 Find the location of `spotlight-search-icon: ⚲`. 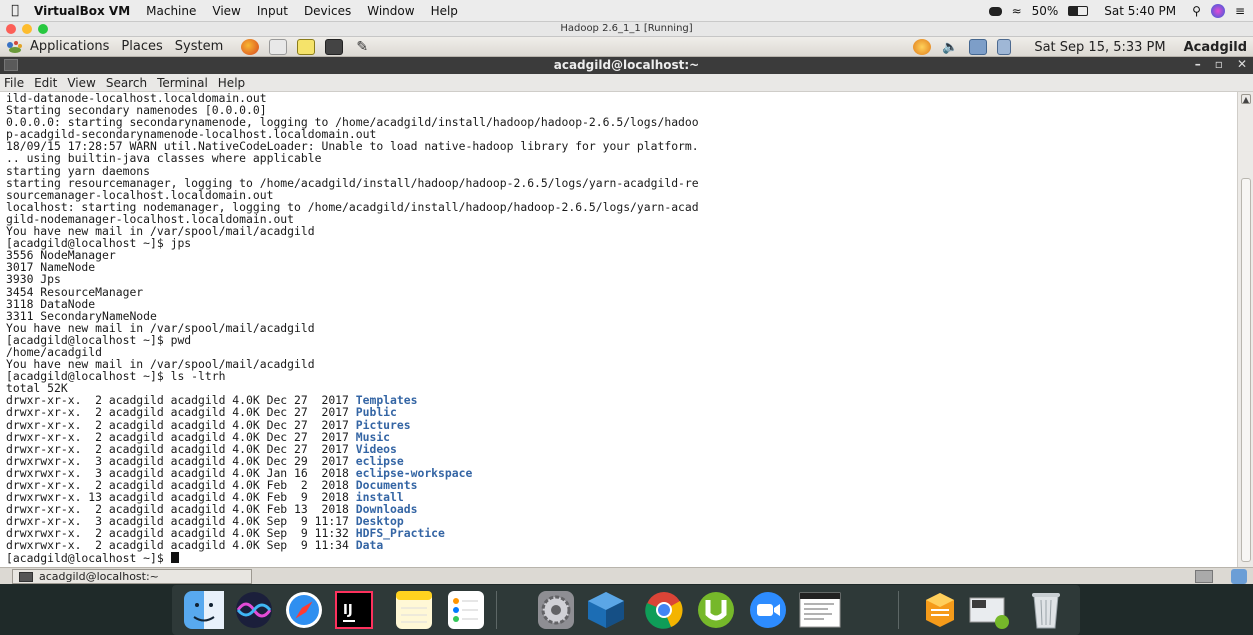

spotlight-search-icon: ⚲ is located at coordinates (1196, 11).